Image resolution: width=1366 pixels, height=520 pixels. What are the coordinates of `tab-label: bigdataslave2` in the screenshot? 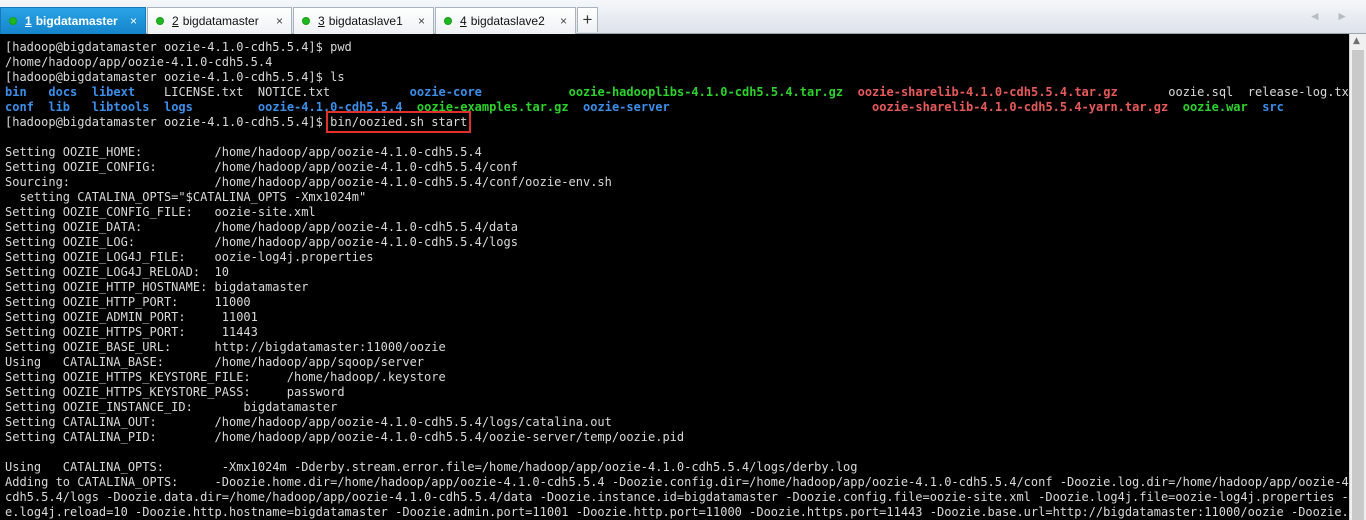 It's located at (507, 21).